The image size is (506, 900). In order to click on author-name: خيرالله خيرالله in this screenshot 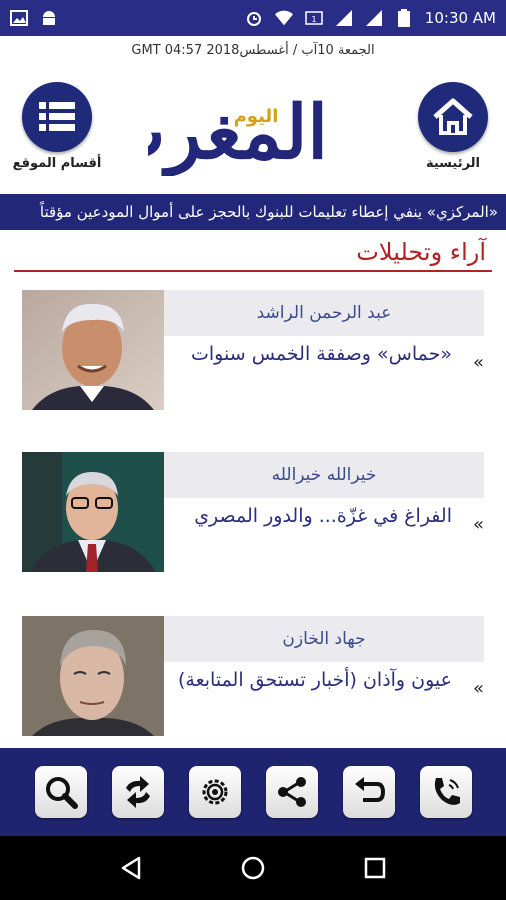, I will do `click(324, 475)`.